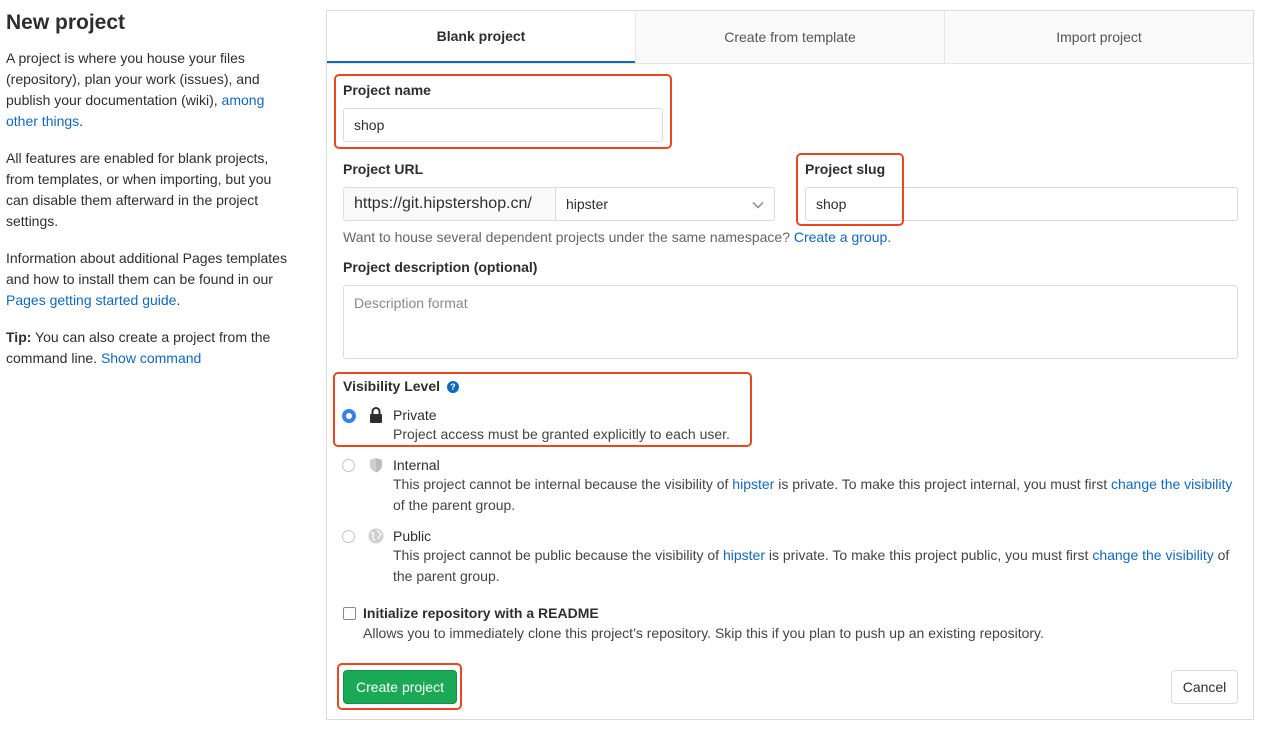 The width and height of the screenshot is (1262, 731). What do you see at coordinates (1204, 687) in the screenshot?
I see `cancel-button: Cancel` at bounding box center [1204, 687].